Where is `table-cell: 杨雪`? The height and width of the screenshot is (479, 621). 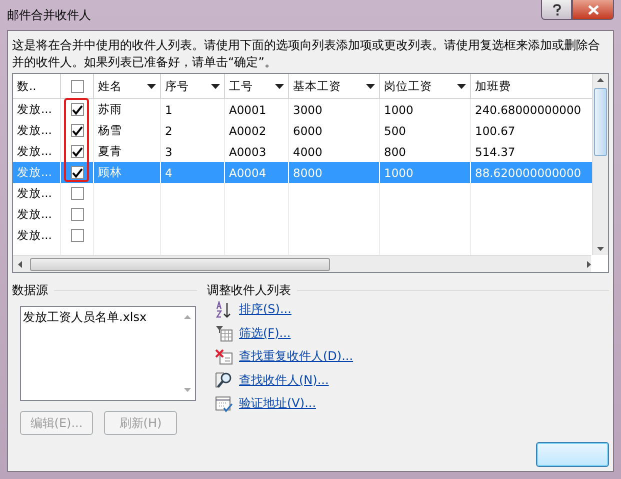
table-cell: 杨雪 is located at coordinates (110, 130).